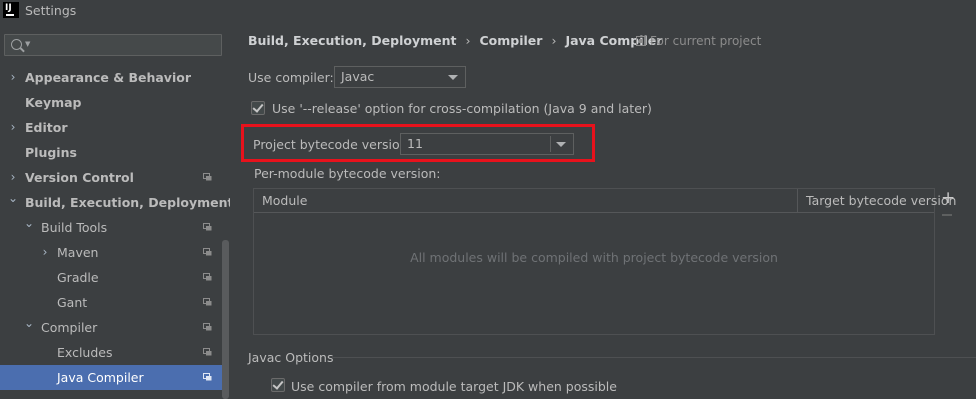 Image resolution: width=976 pixels, height=399 pixels. I want to click on sidebar-item-label: Gradle, so click(78, 277).